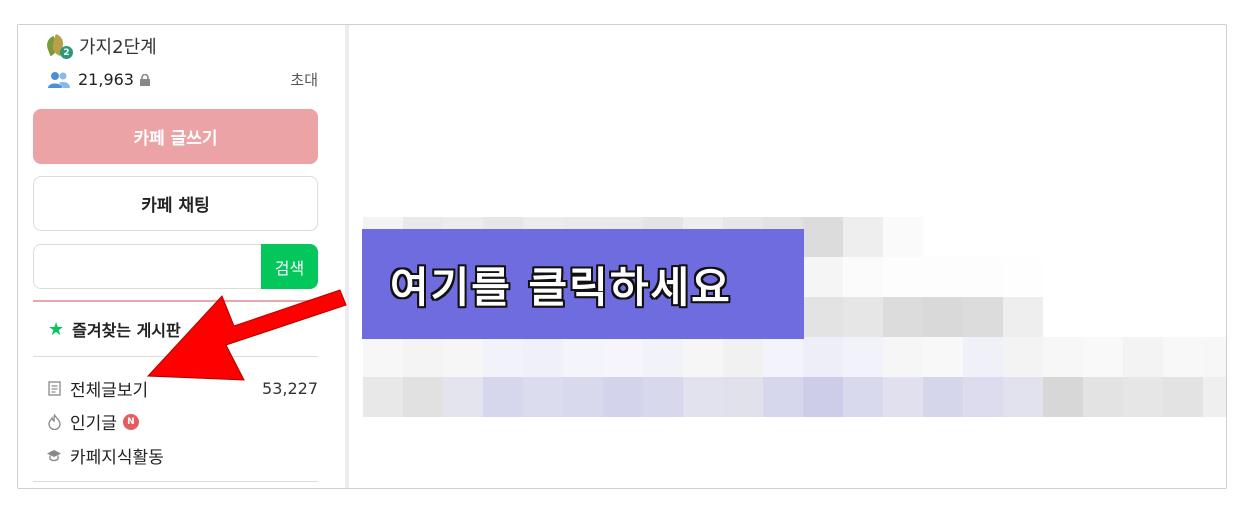 The image size is (1253, 514). I want to click on member-info: 21,963 초대, so click(183, 79).